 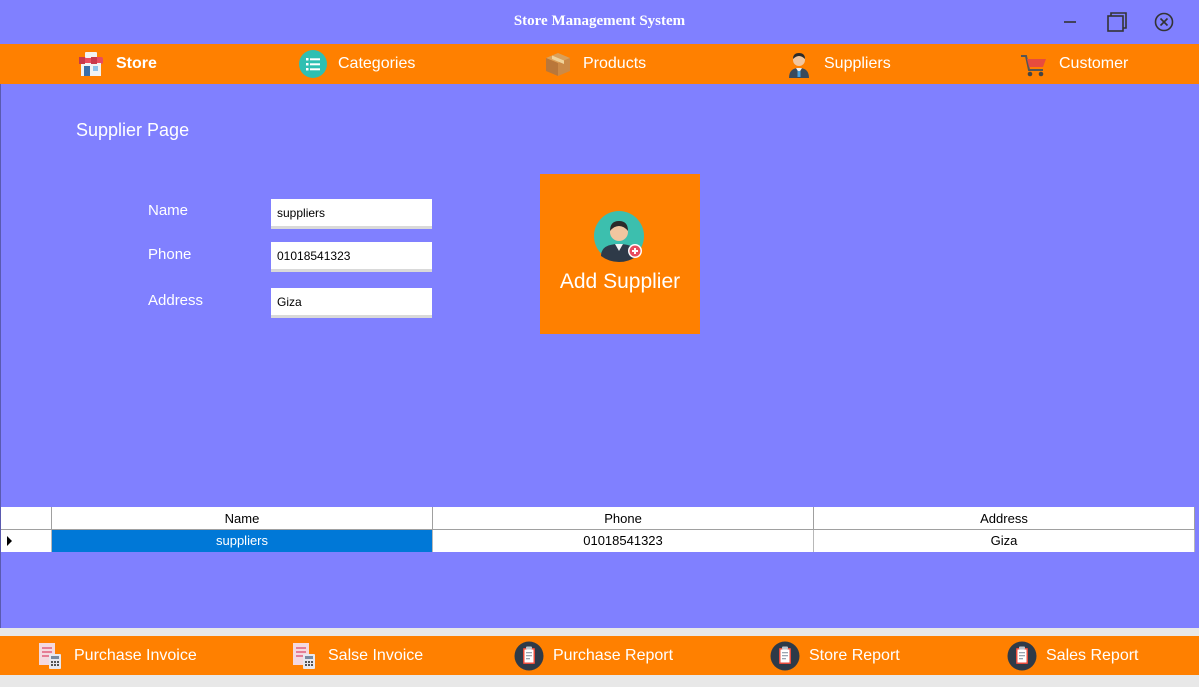 I want to click on phone-label: Phone, so click(x=170, y=254).